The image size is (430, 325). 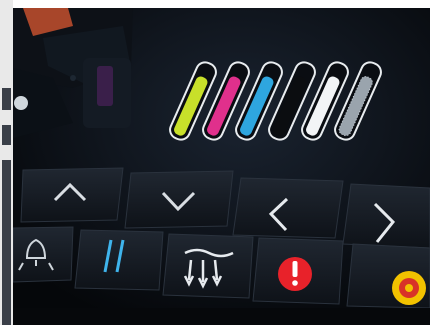 I want to click on left-button, so click(x=288, y=208).